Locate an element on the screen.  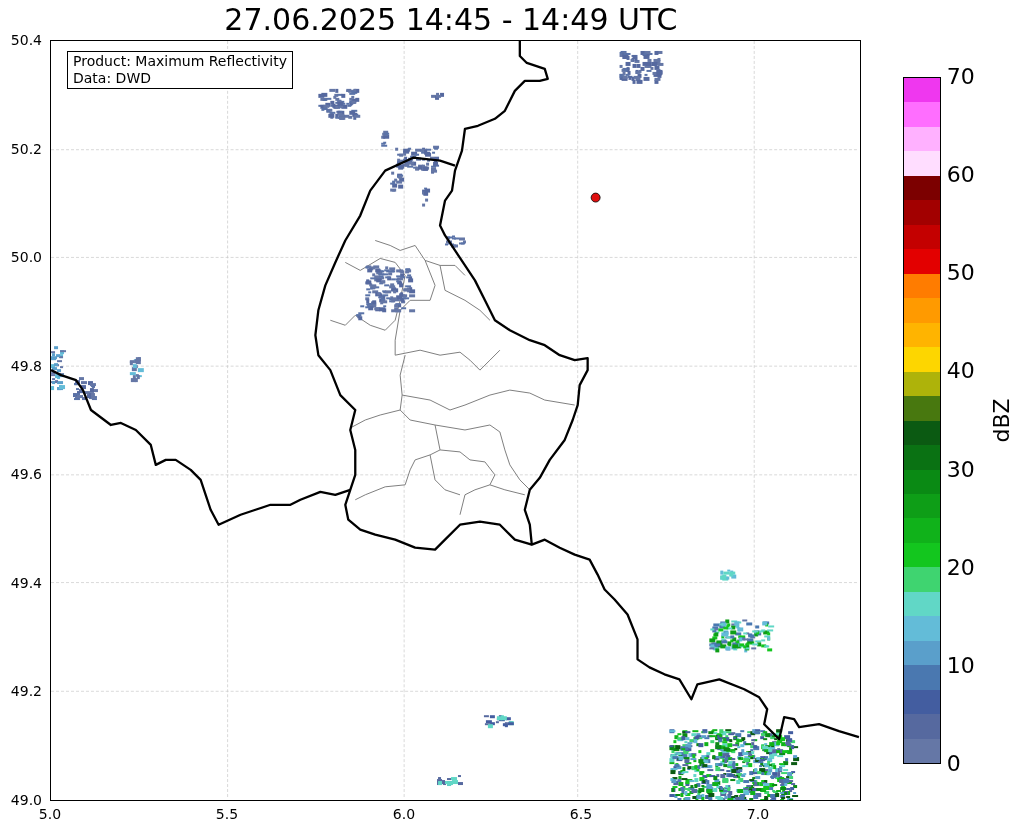
x-tick-label: 6.0 is located at coordinates (404, 814).